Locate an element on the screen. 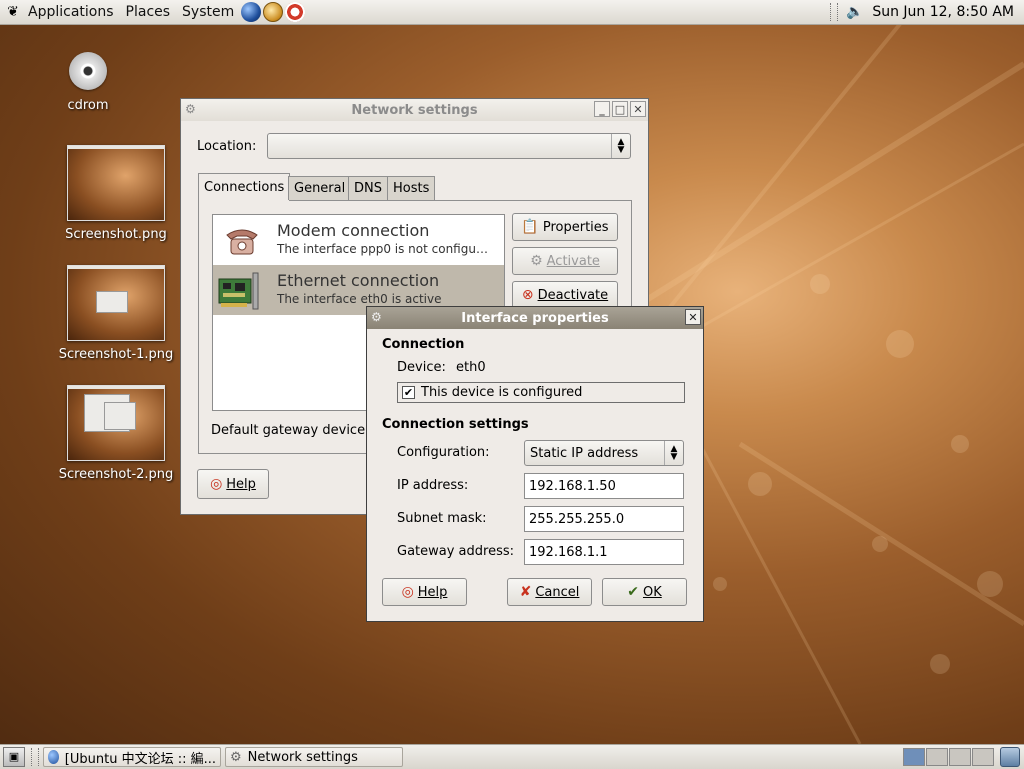  workspace-switcher is located at coordinates (948, 757).